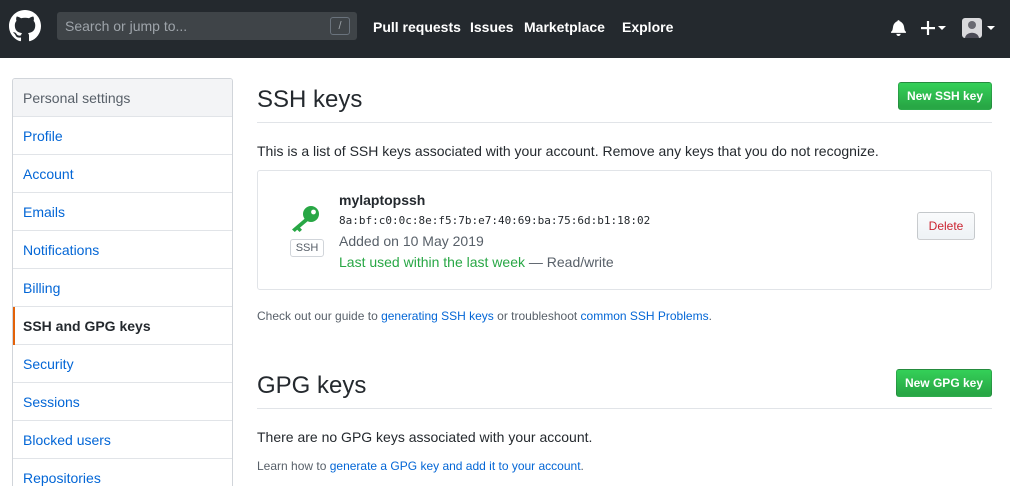 The height and width of the screenshot is (486, 1010). I want to click on new-gpg-key-button: New GPG key, so click(944, 383).